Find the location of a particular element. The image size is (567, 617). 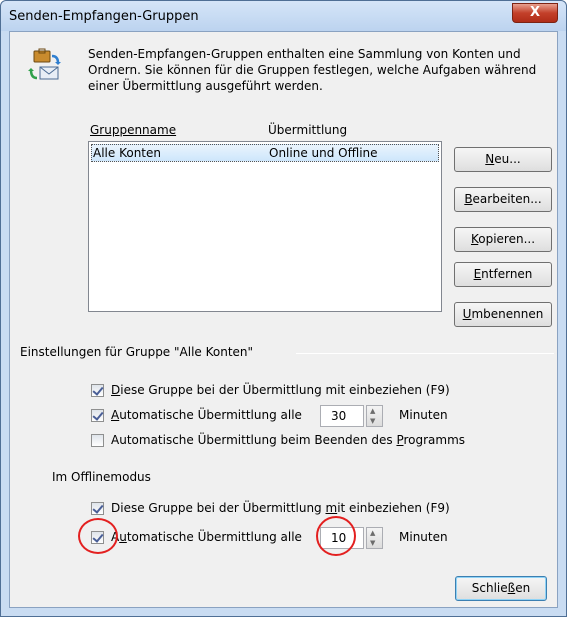

online-minutes-spinner: ▲ ▼ is located at coordinates (374, 416).